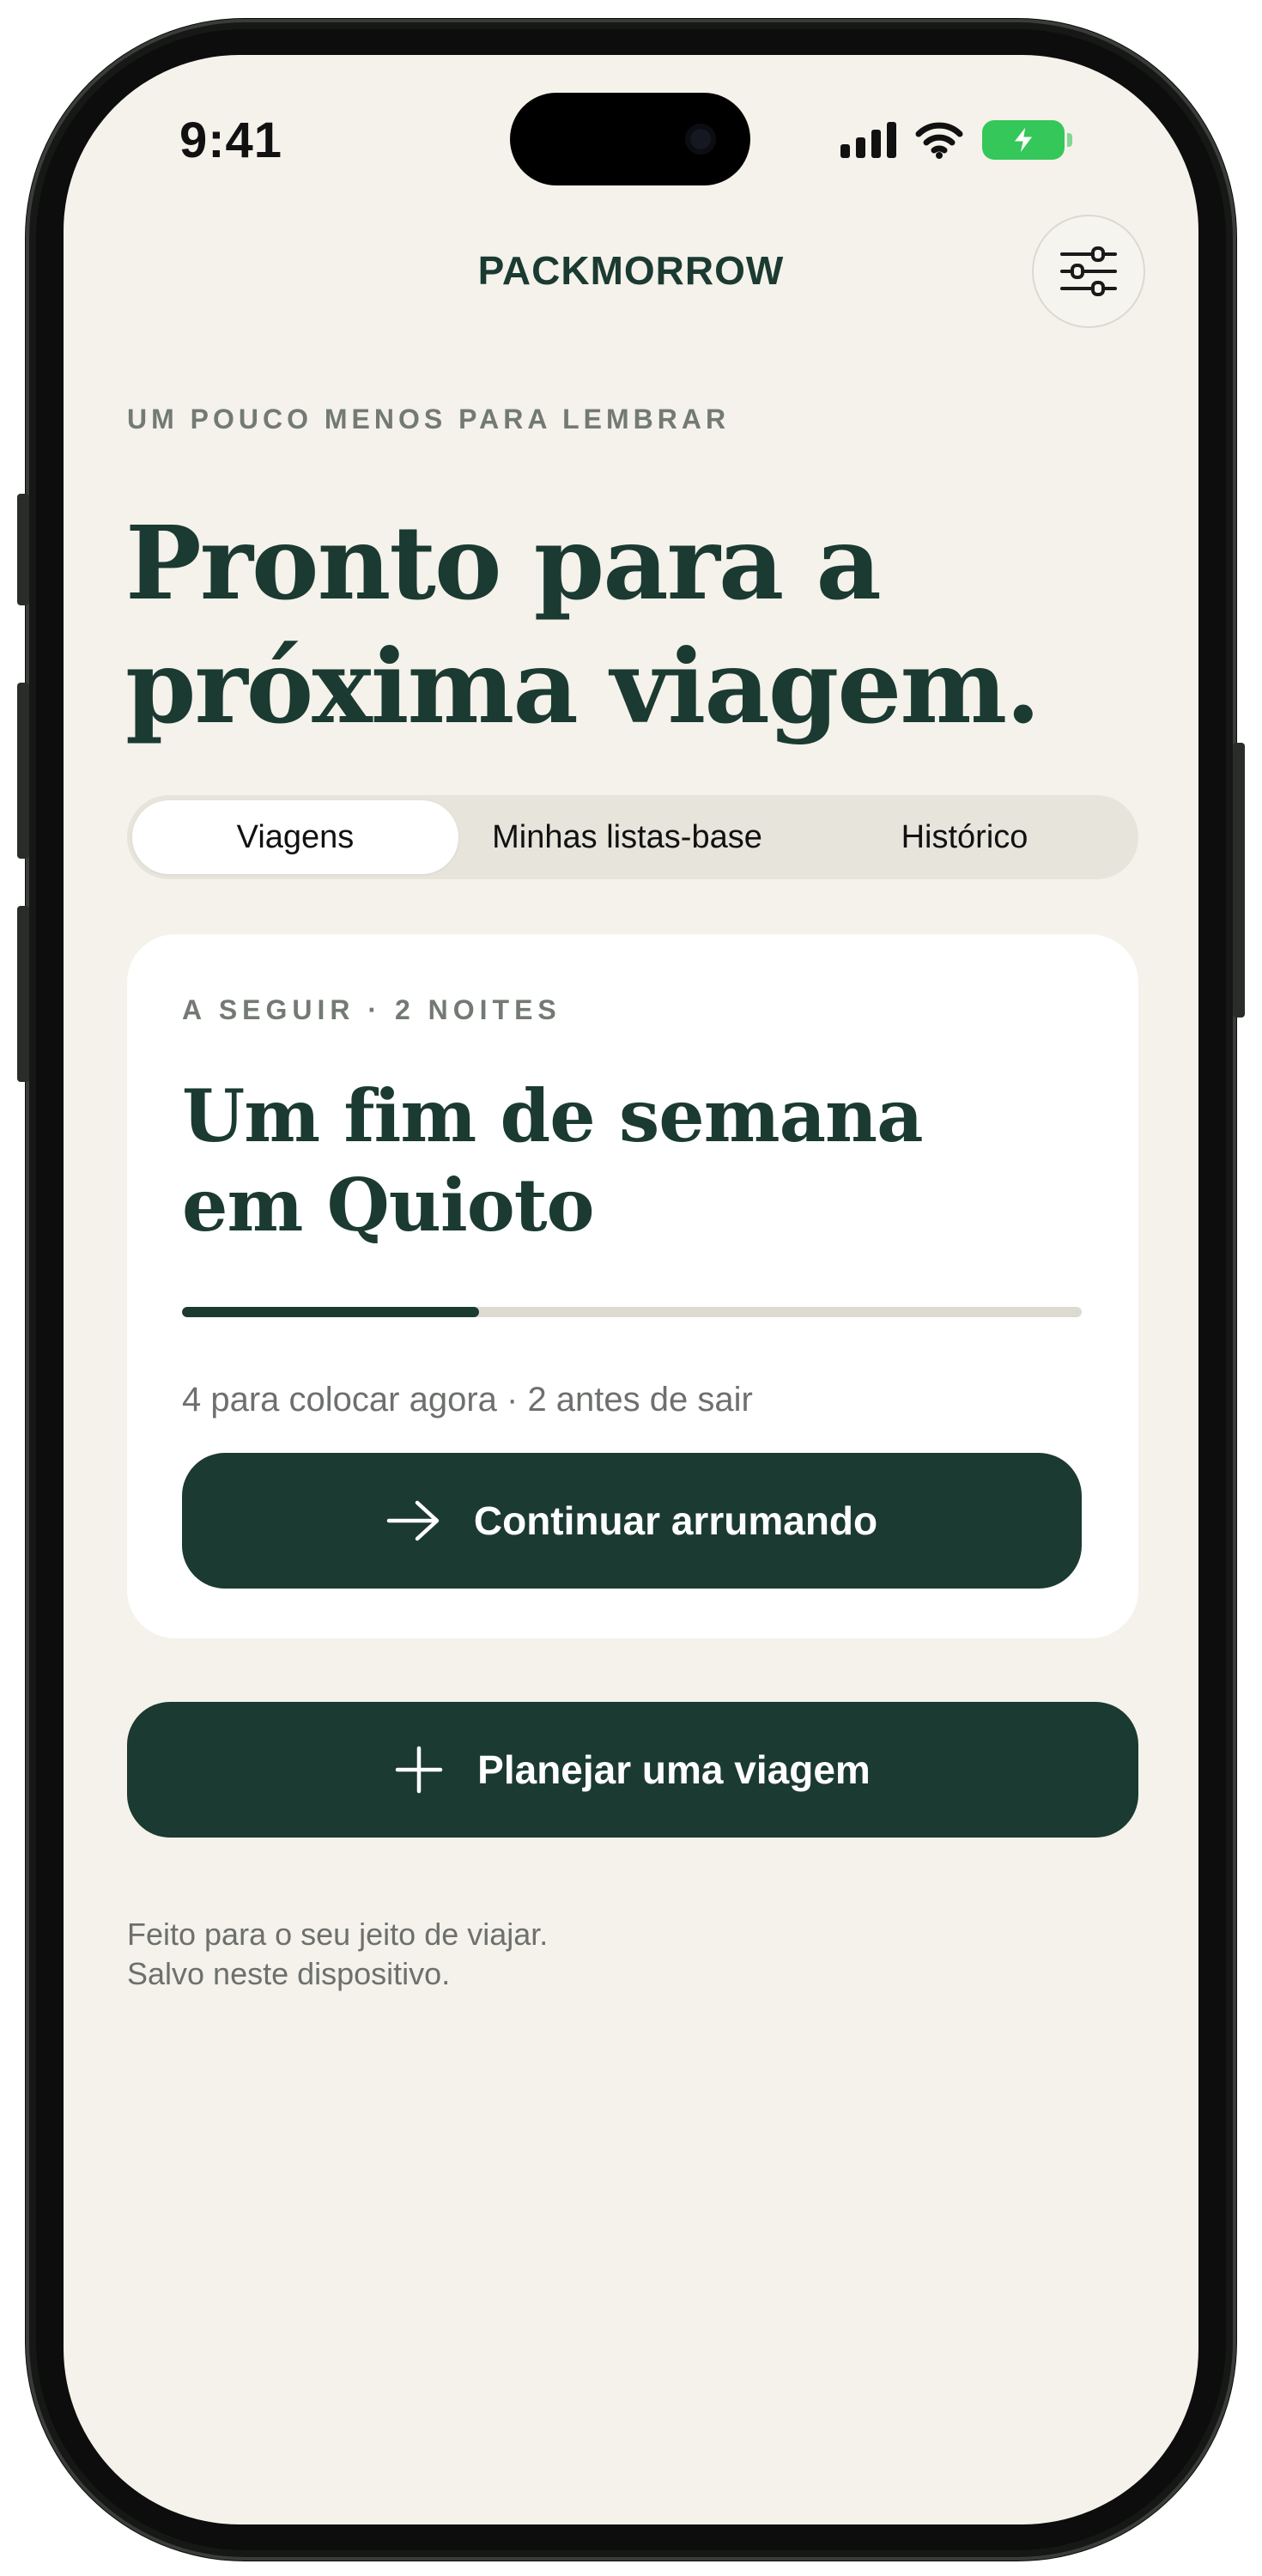 The image size is (1262, 2576). What do you see at coordinates (868, 140) in the screenshot?
I see `cellular-signal-icon` at bounding box center [868, 140].